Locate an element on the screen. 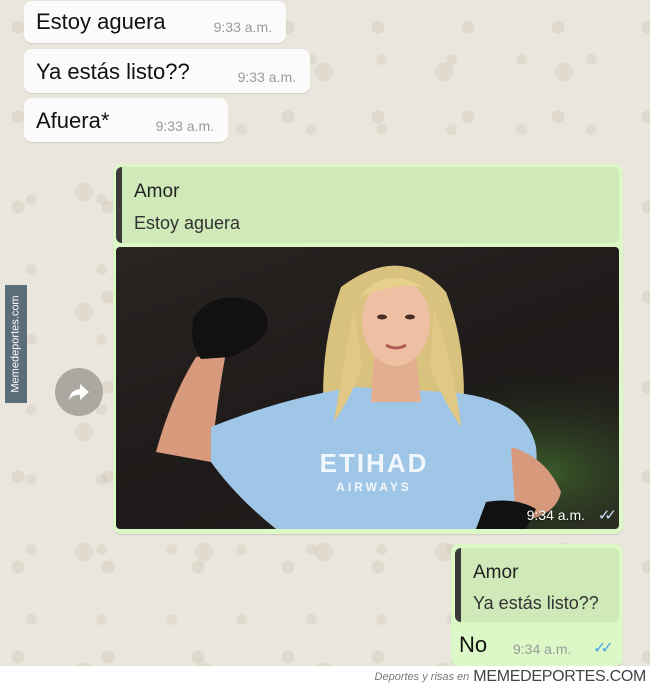 The image size is (650, 688). outgoing-reply-message: Amor Ya estás listo?? No 9:34 a.m. ✓✓ is located at coordinates (537, 605).